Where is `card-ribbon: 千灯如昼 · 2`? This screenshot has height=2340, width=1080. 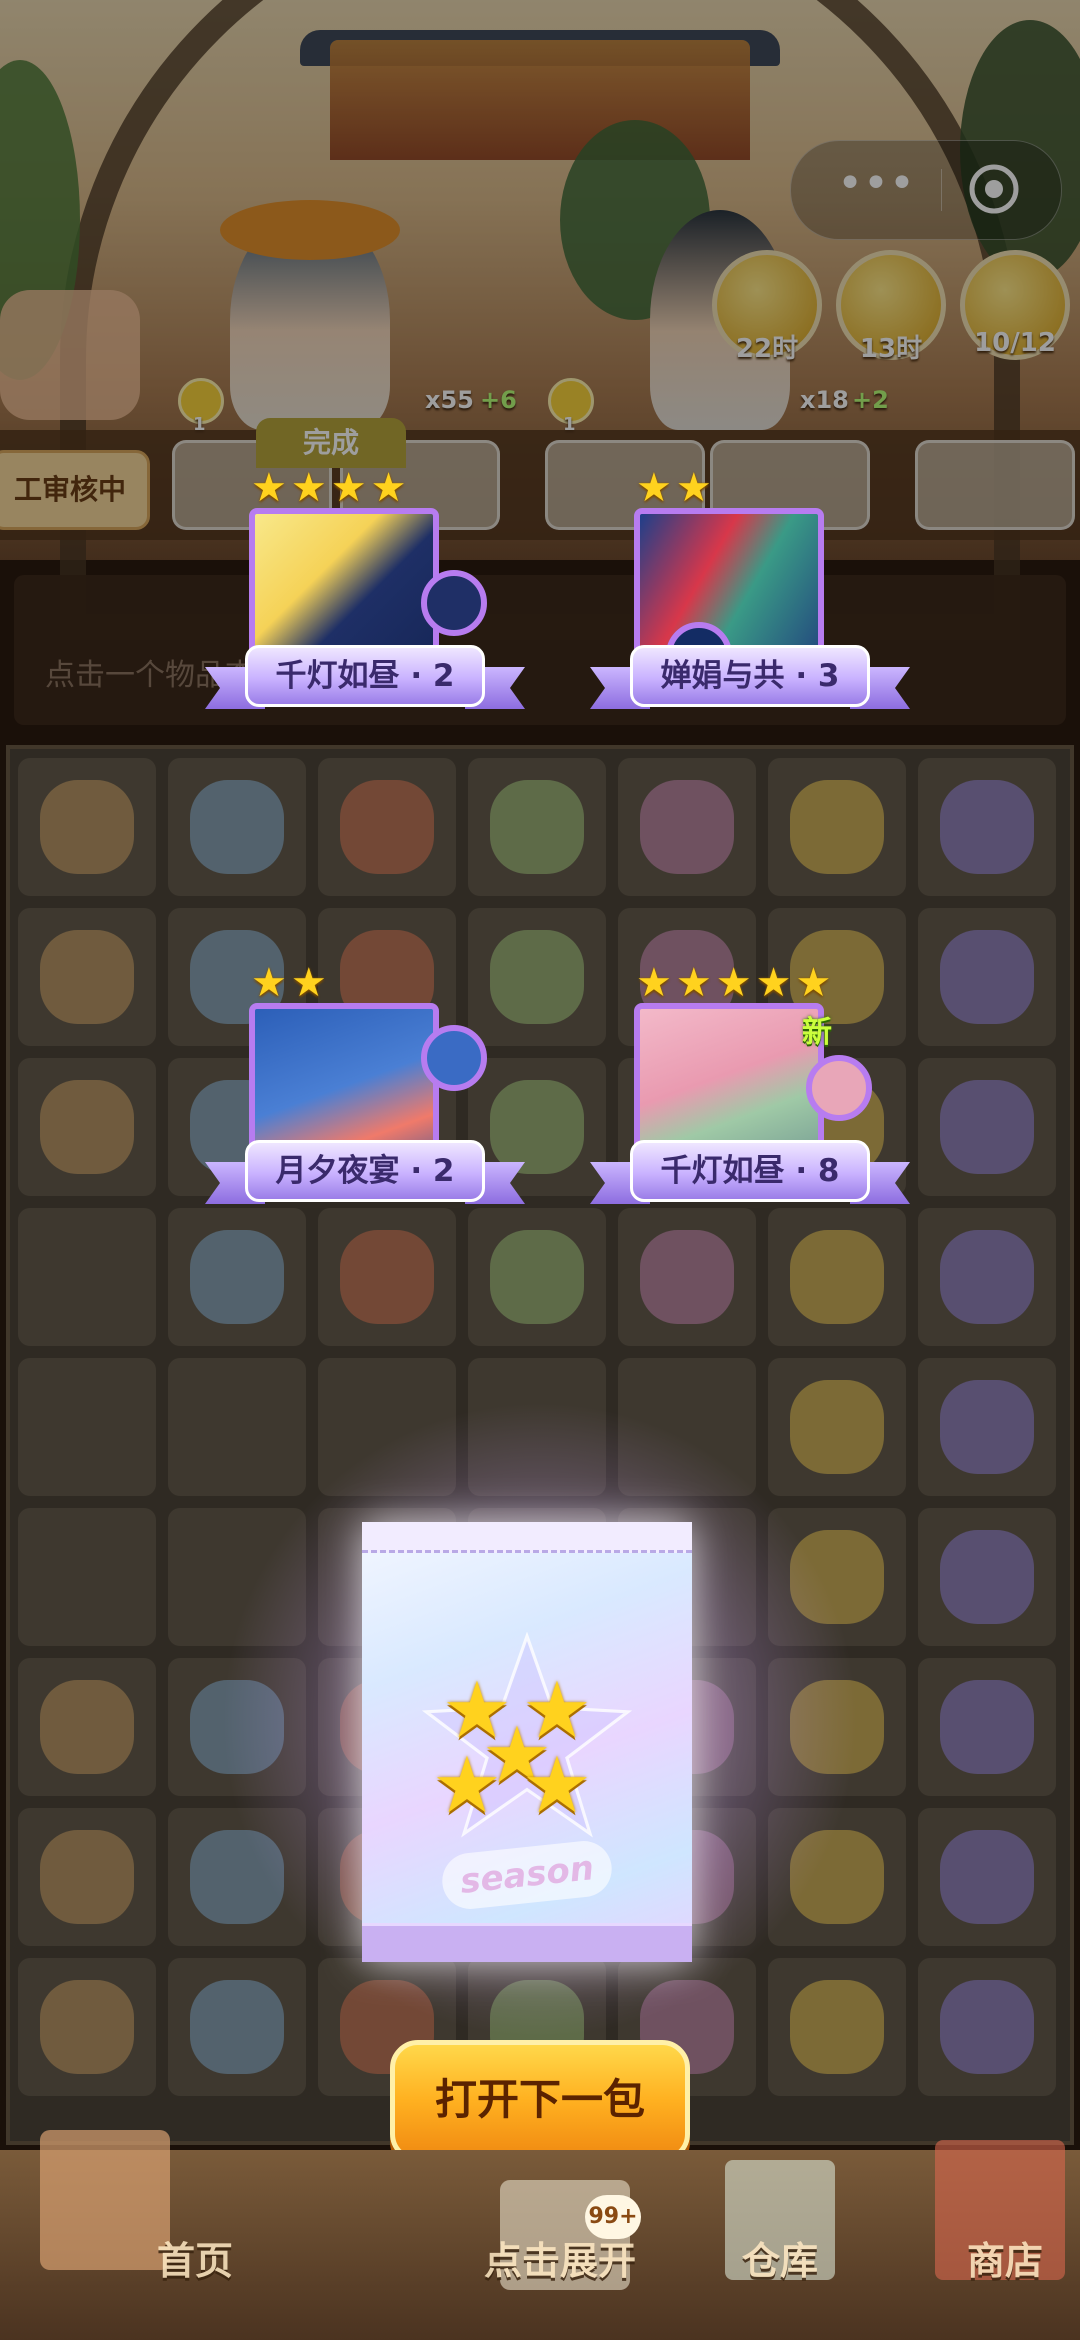 card-ribbon: 千灯如昼 · 2 is located at coordinates (365, 681).